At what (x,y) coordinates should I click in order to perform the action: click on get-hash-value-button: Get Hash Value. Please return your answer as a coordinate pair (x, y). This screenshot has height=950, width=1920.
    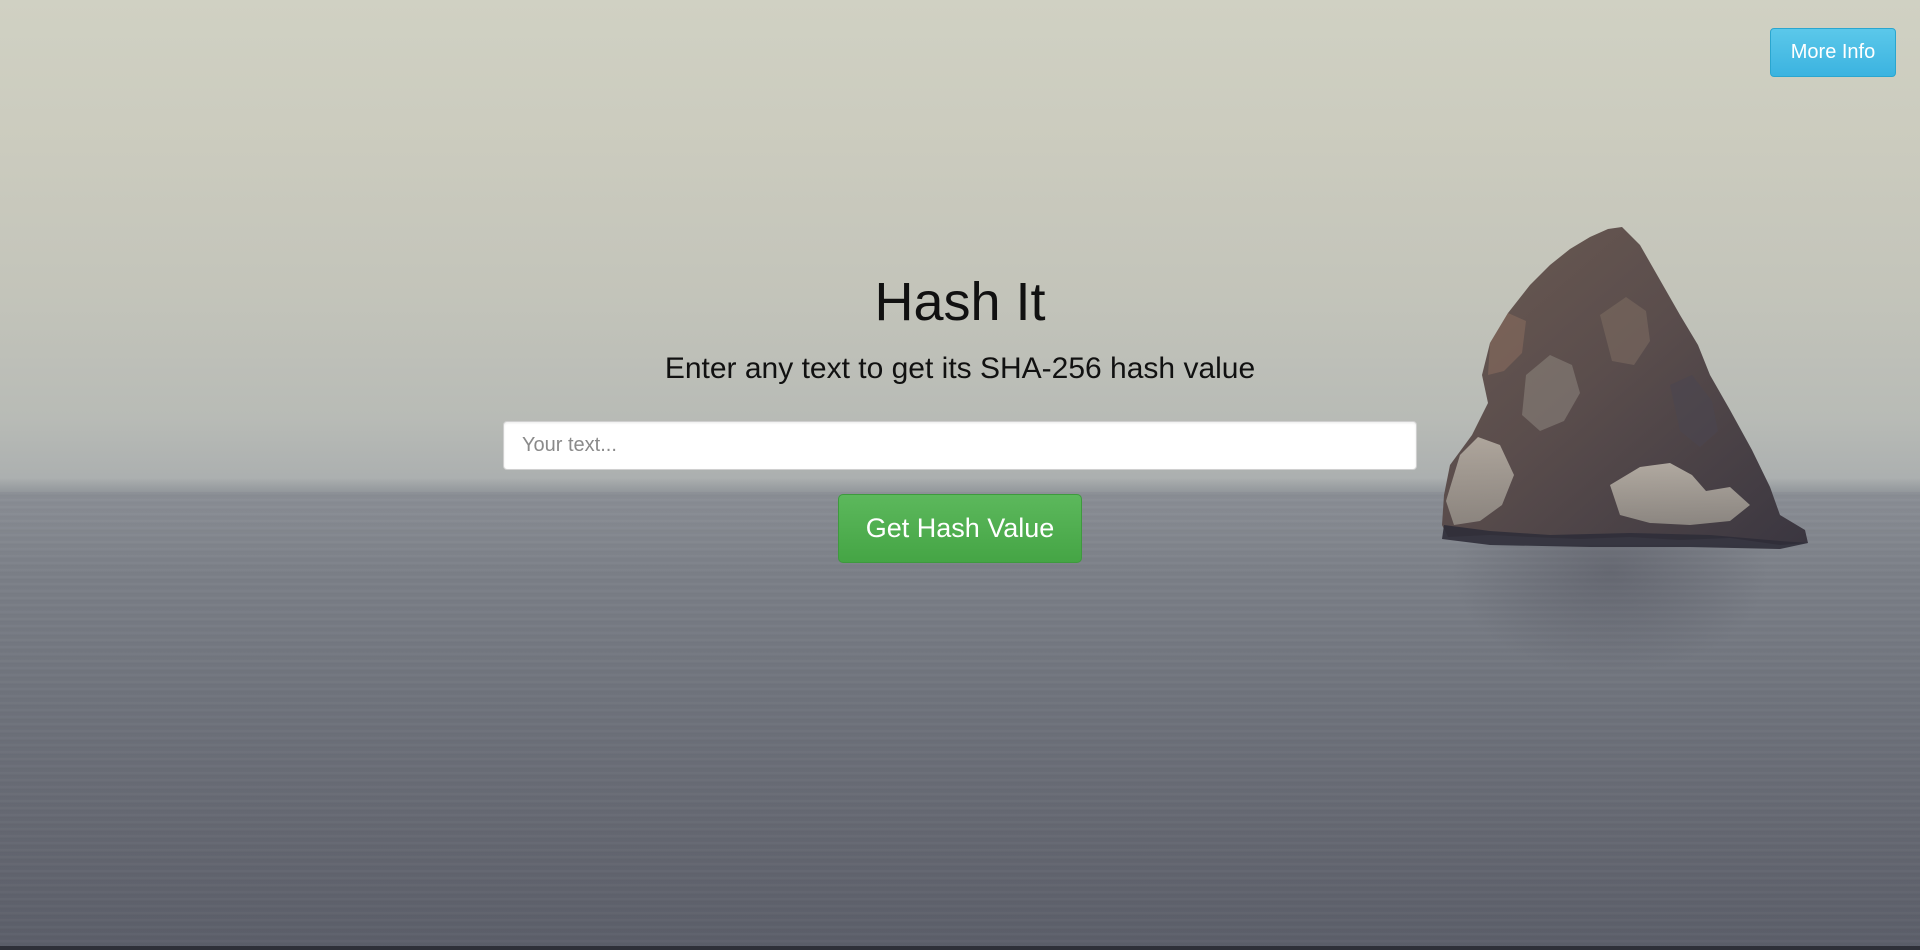
    Looking at the image, I should click on (960, 528).